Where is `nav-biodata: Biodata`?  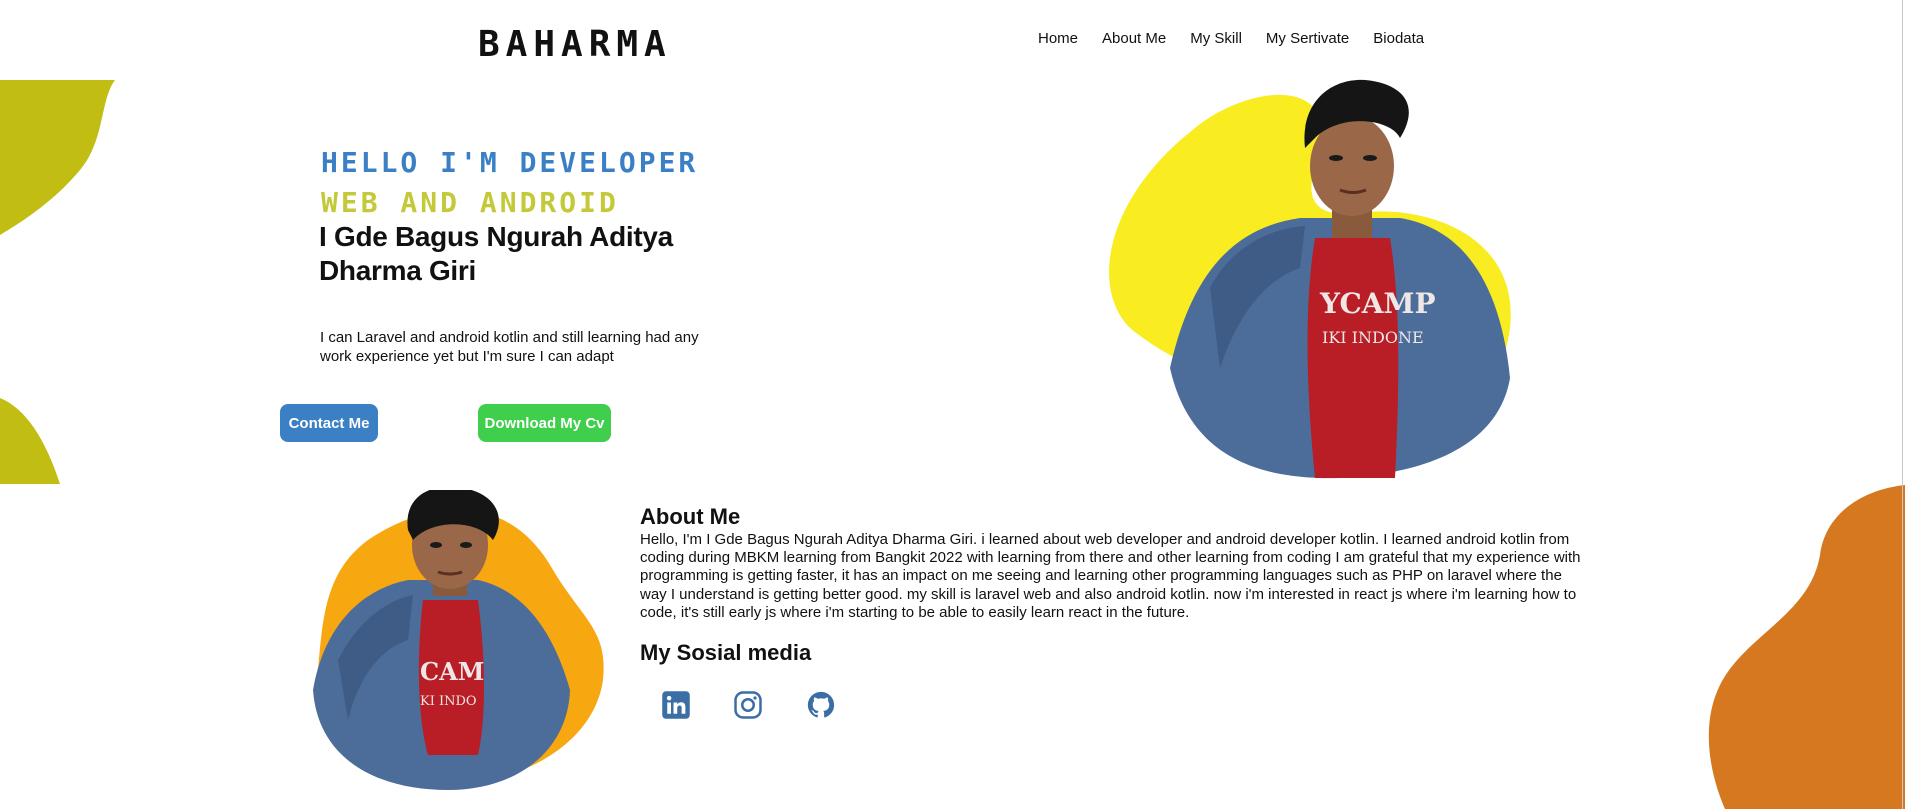 nav-biodata: Biodata is located at coordinates (1398, 38).